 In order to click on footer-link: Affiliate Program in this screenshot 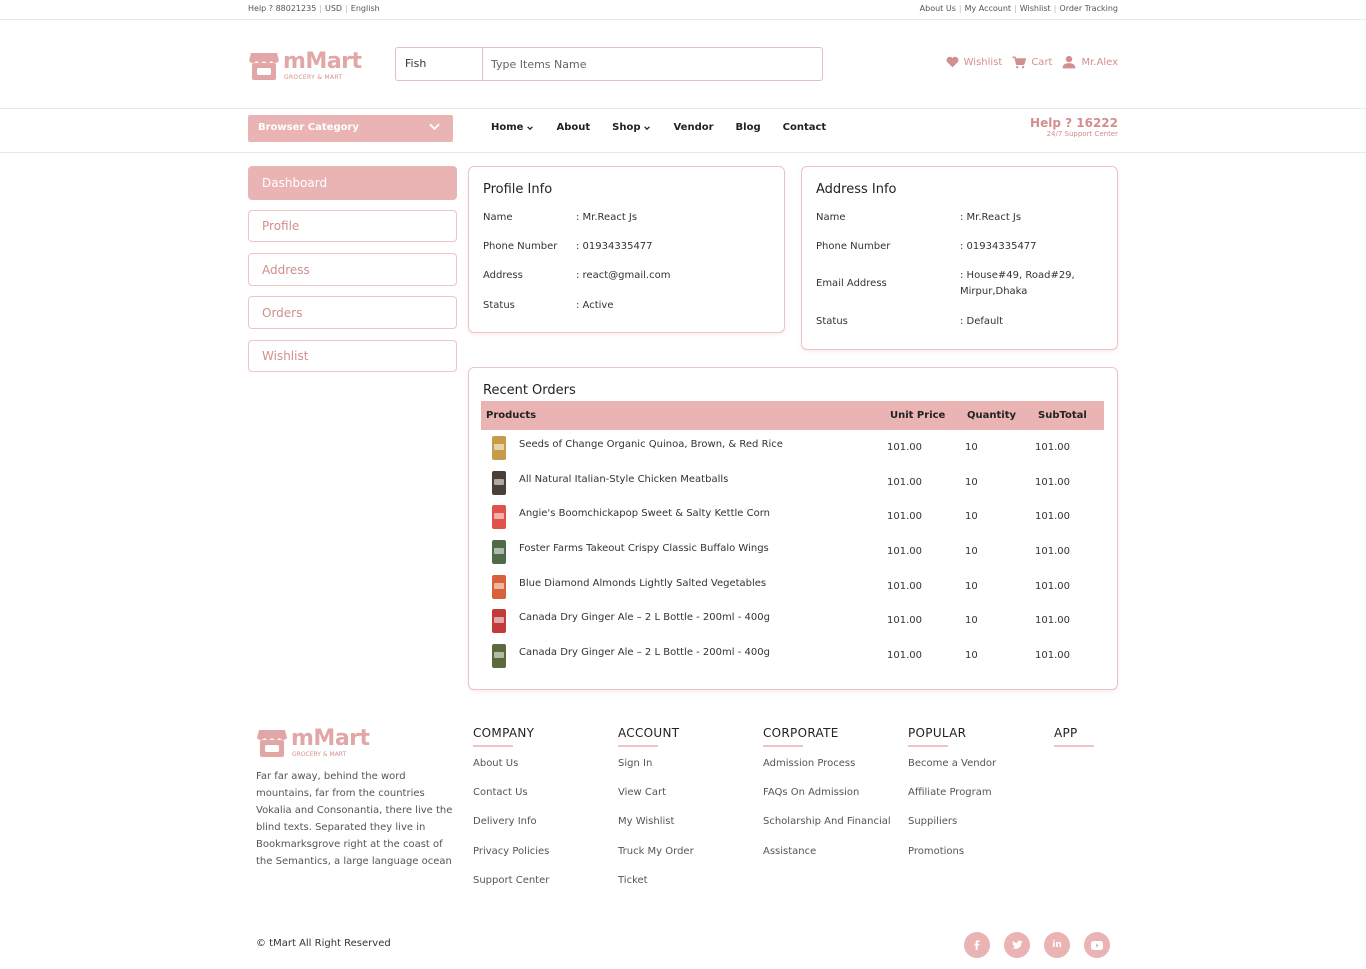, I will do `click(950, 792)`.